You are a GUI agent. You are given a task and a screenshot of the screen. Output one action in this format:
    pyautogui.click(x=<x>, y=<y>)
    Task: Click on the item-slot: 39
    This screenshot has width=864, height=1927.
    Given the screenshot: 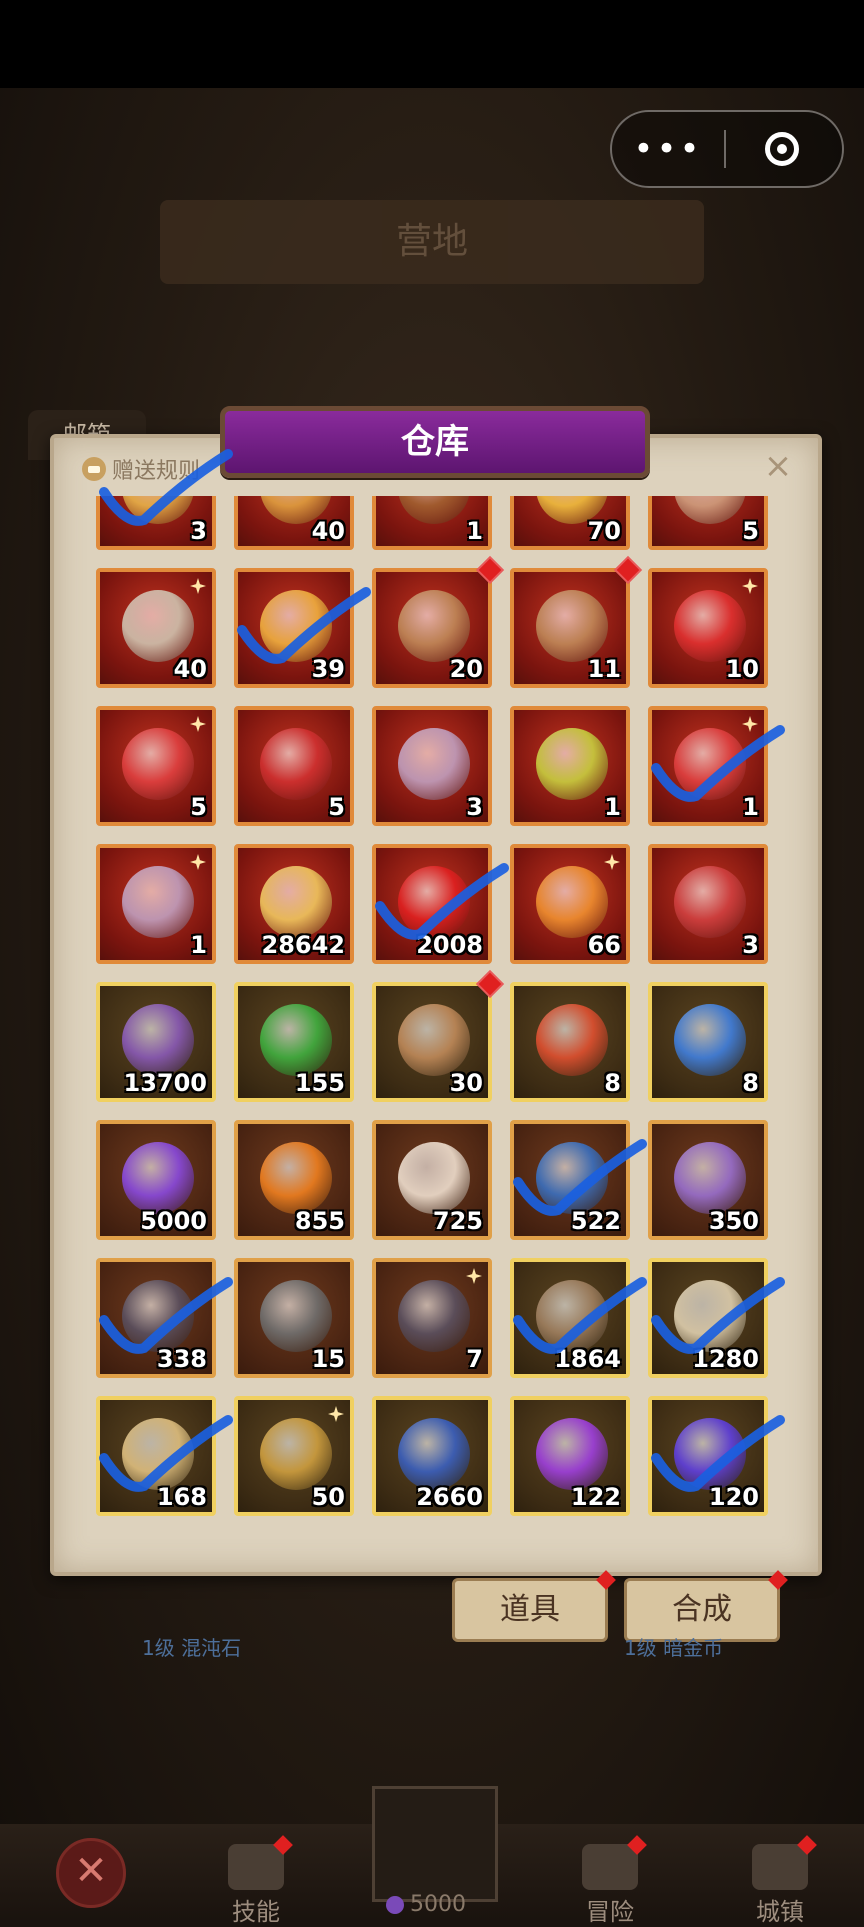 What is the action you would take?
    pyautogui.click(x=294, y=628)
    